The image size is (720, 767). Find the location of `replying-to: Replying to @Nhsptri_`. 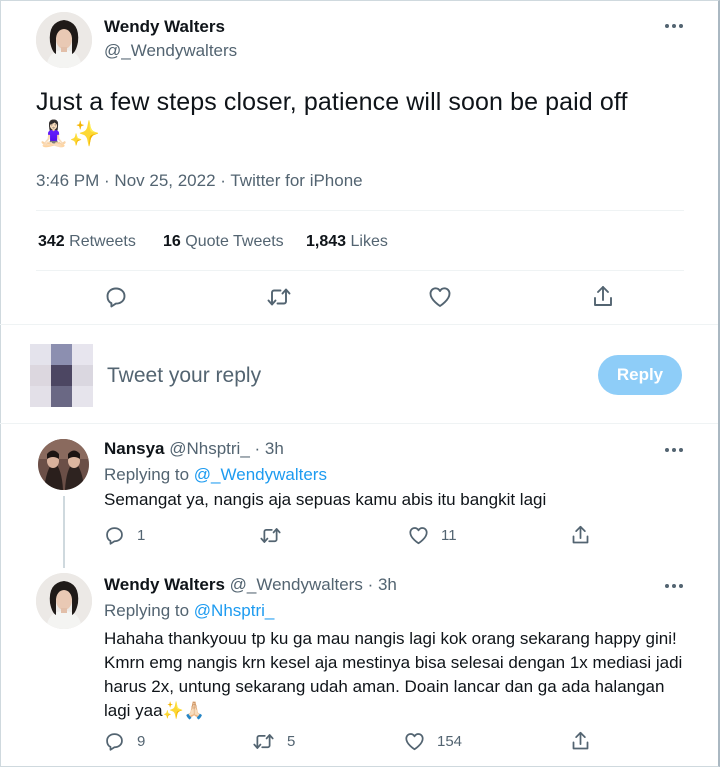

replying-to: Replying to @Nhsptri_ is located at coordinates (189, 611).